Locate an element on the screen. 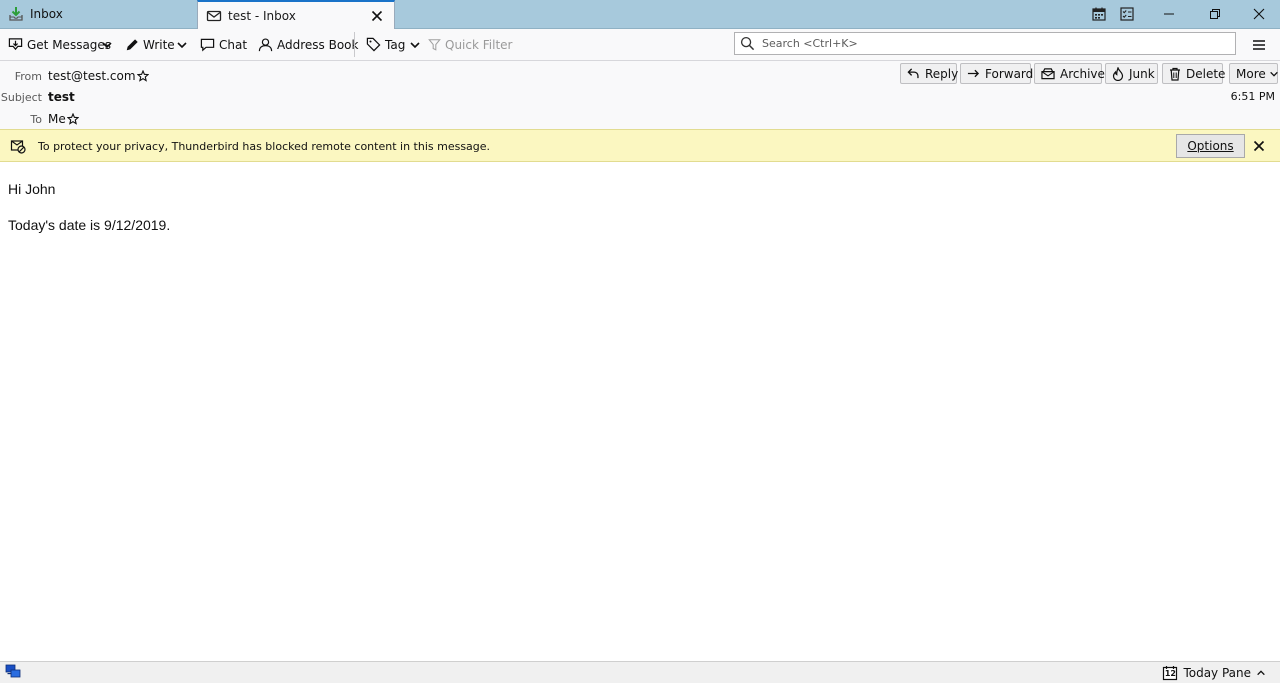 The width and height of the screenshot is (1280, 683). address-book-button: Address Book is located at coordinates (308, 44).